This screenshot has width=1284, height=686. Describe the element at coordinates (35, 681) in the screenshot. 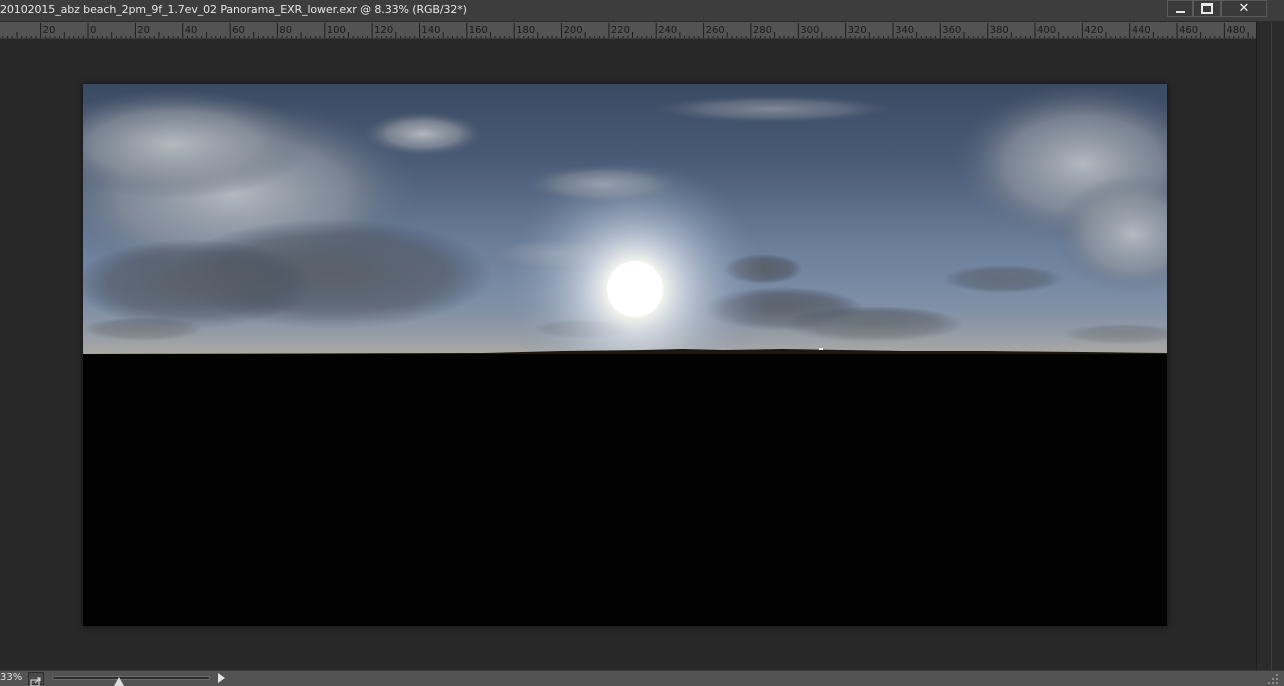

I see `export-icon` at that location.